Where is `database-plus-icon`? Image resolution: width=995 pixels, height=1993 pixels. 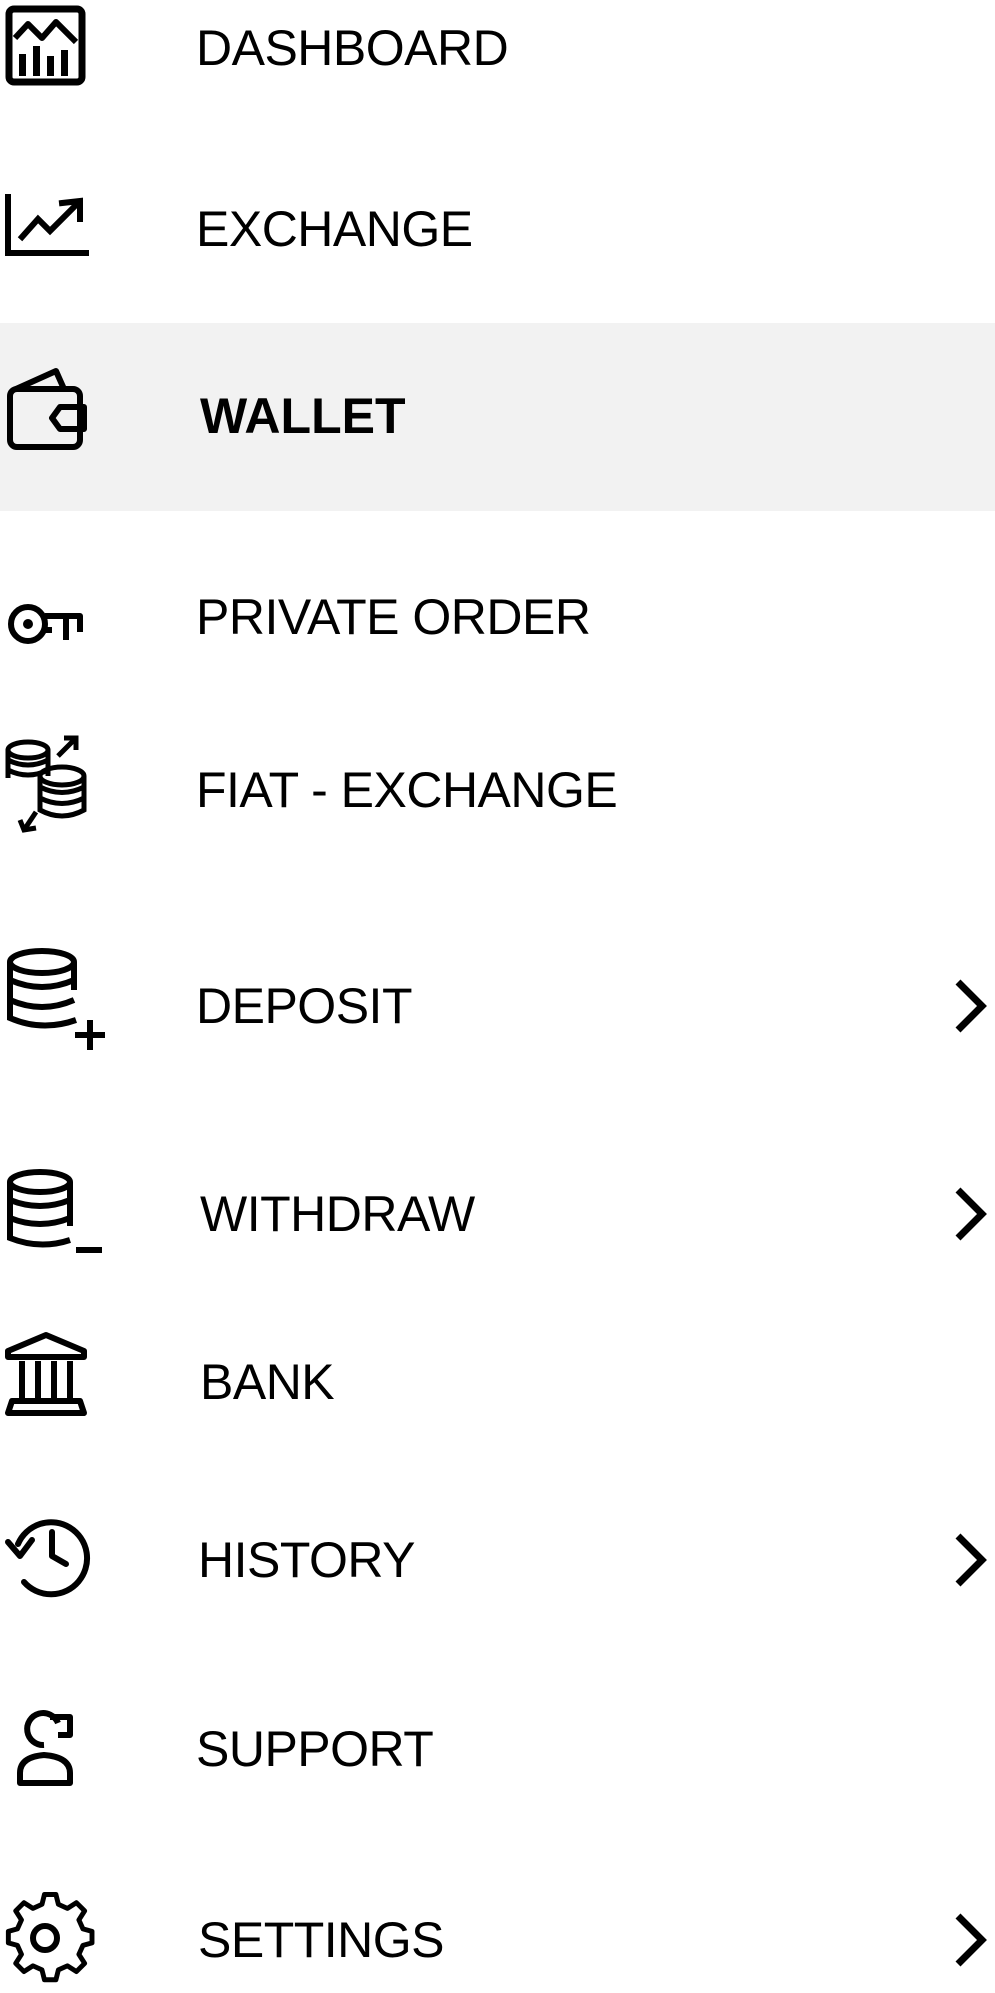 database-plus-icon is located at coordinates (55, 995).